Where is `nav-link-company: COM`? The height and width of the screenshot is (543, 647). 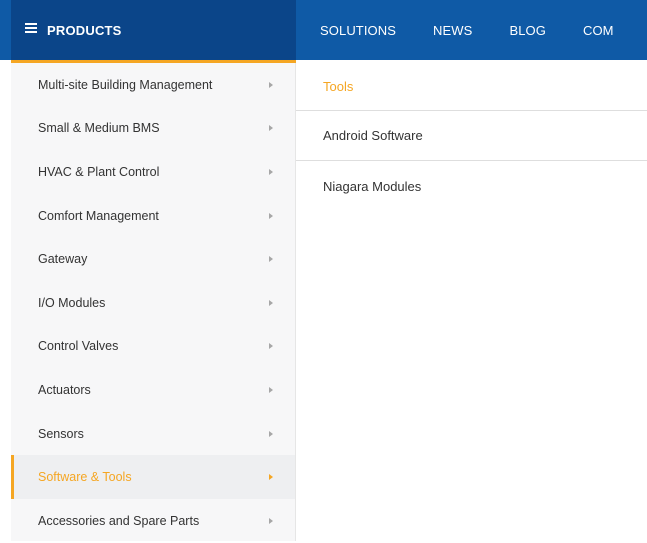
nav-link-company: COM is located at coordinates (598, 30).